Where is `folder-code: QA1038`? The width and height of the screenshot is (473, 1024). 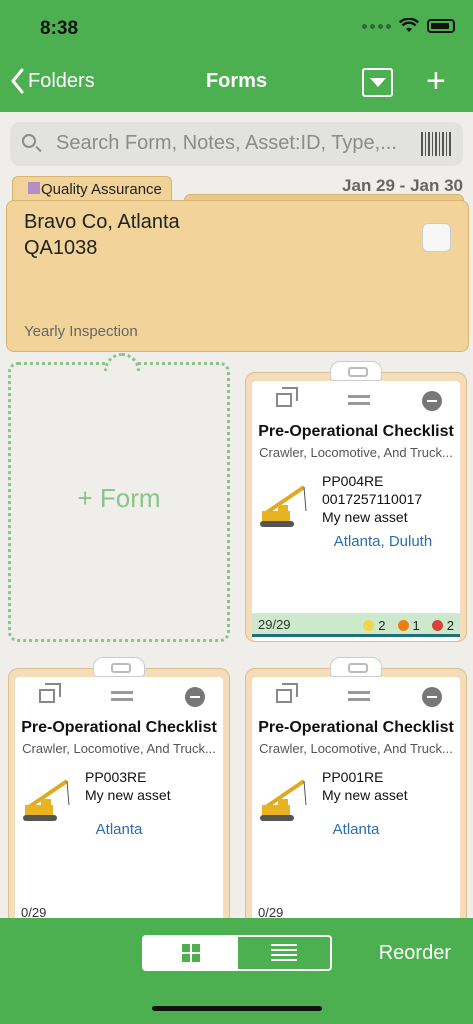 folder-code: QA1038 is located at coordinates (61, 248).